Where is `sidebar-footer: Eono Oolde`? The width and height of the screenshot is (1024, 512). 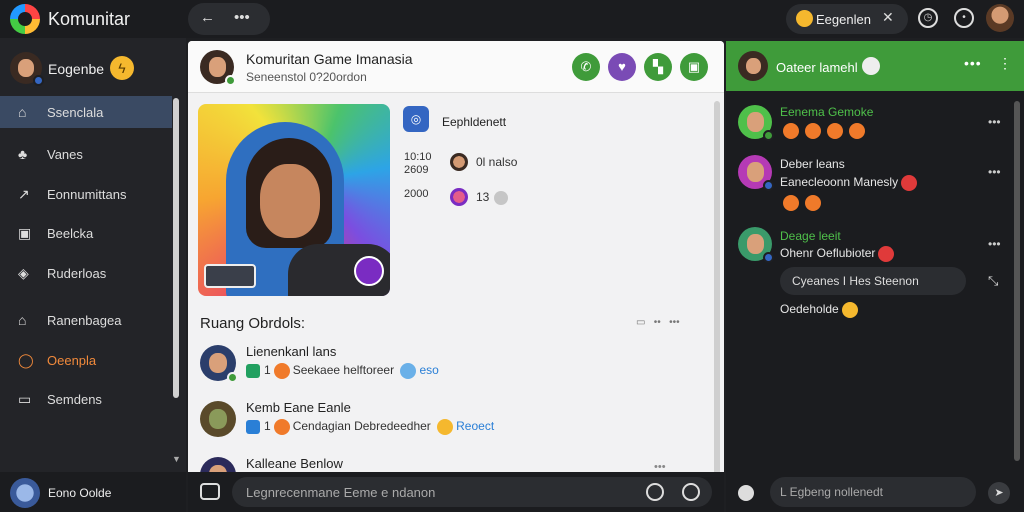 sidebar-footer: Eono Oolde is located at coordinates (93, 492).